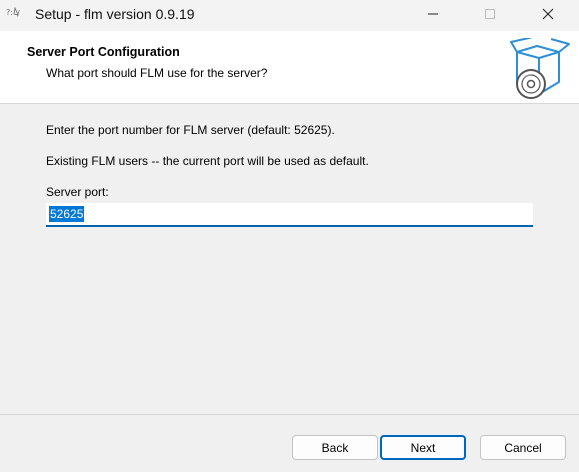  I want to click on page-subtitle: What port should FLM use for the server?, so click(157, 73).